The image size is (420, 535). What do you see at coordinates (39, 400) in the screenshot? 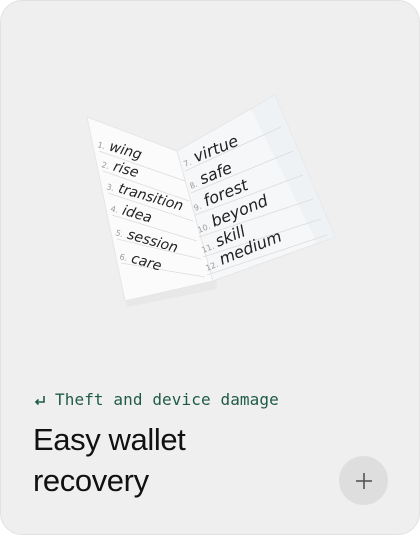
I see `return-arrow-icon` at bounding box center [39, 400].